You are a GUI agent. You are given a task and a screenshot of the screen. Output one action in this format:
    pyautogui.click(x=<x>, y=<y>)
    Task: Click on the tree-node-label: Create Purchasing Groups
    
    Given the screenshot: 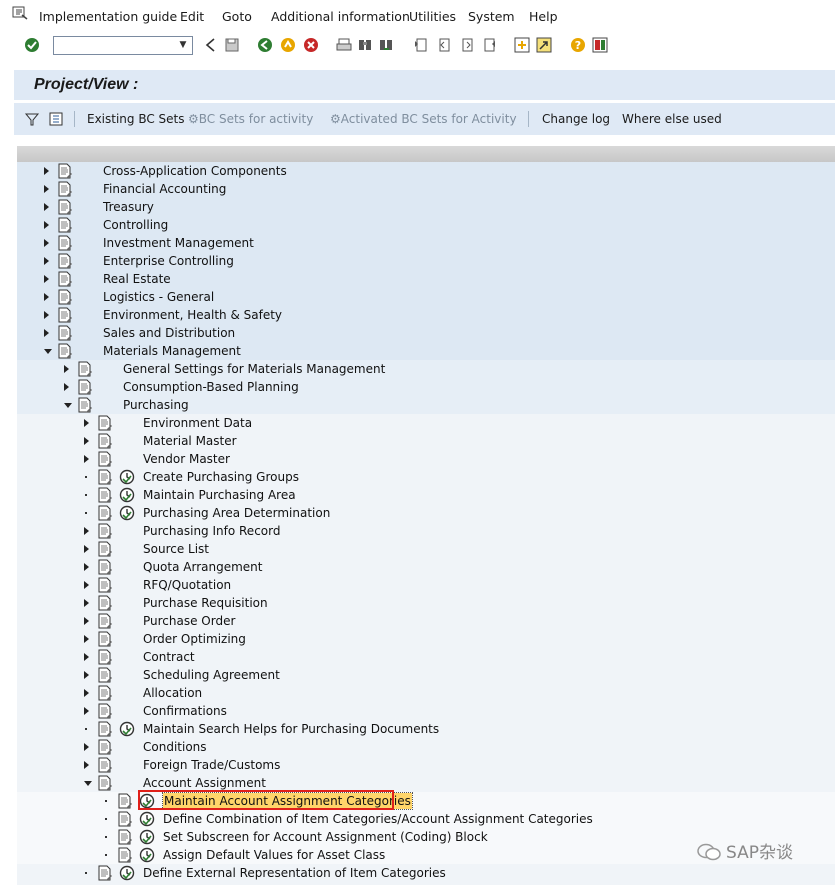 What is the action you would take?
    pyautogui.click(x=221, y=477)
    